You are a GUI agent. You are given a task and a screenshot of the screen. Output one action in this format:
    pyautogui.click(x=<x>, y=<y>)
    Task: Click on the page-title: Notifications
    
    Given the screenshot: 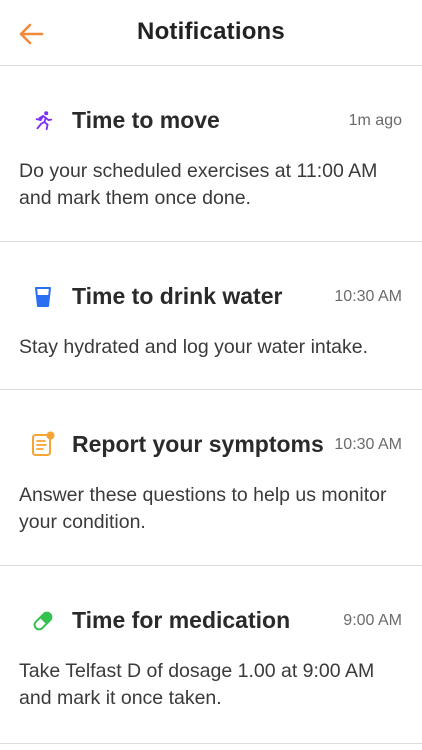 What is the action you would take?
    pyautogui.click(x=211, y=31)
    